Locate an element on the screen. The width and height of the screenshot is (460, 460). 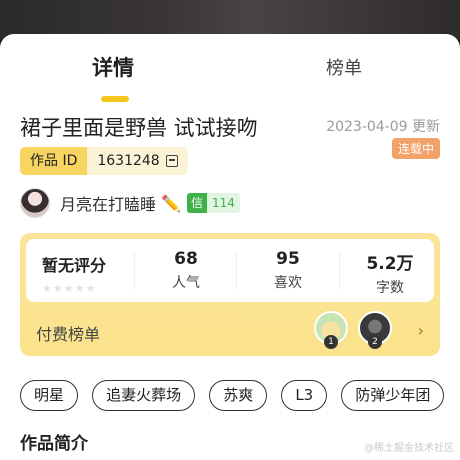
tag-chip: 苏爽 is located at coordinates (238, 395).